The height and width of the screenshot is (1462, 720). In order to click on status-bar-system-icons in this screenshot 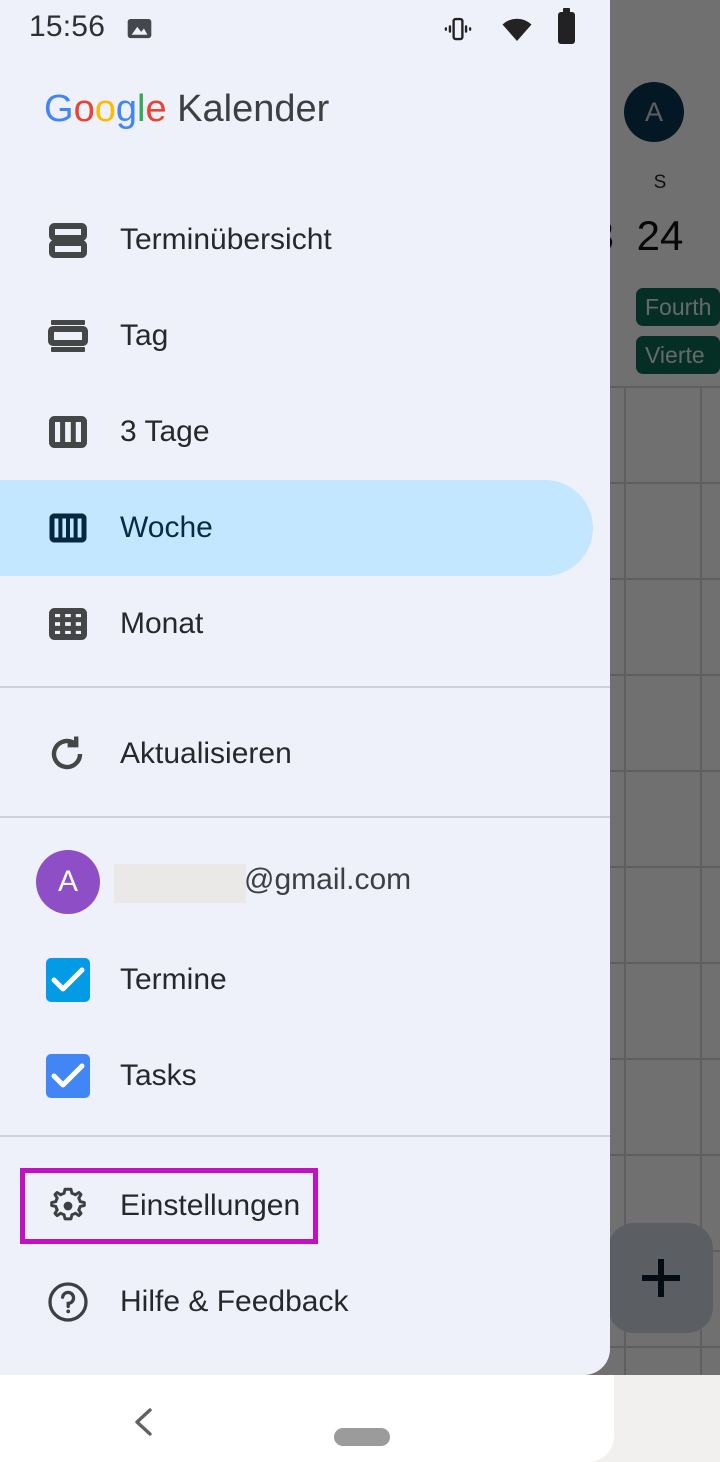, I will do `click(510, 27)`.